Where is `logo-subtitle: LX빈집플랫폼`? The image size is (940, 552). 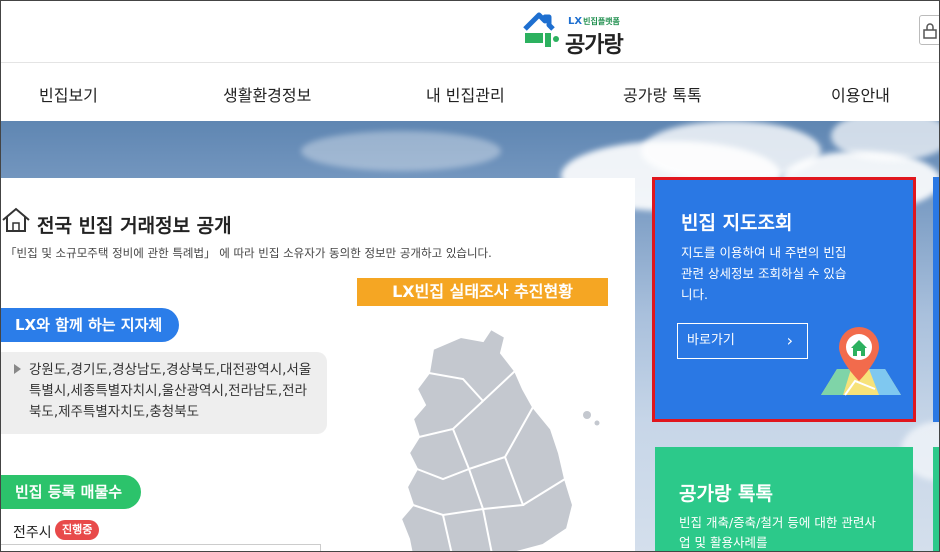
logo-subtitle: LX빈집플랫폼 is located at coordinates (594, 21).